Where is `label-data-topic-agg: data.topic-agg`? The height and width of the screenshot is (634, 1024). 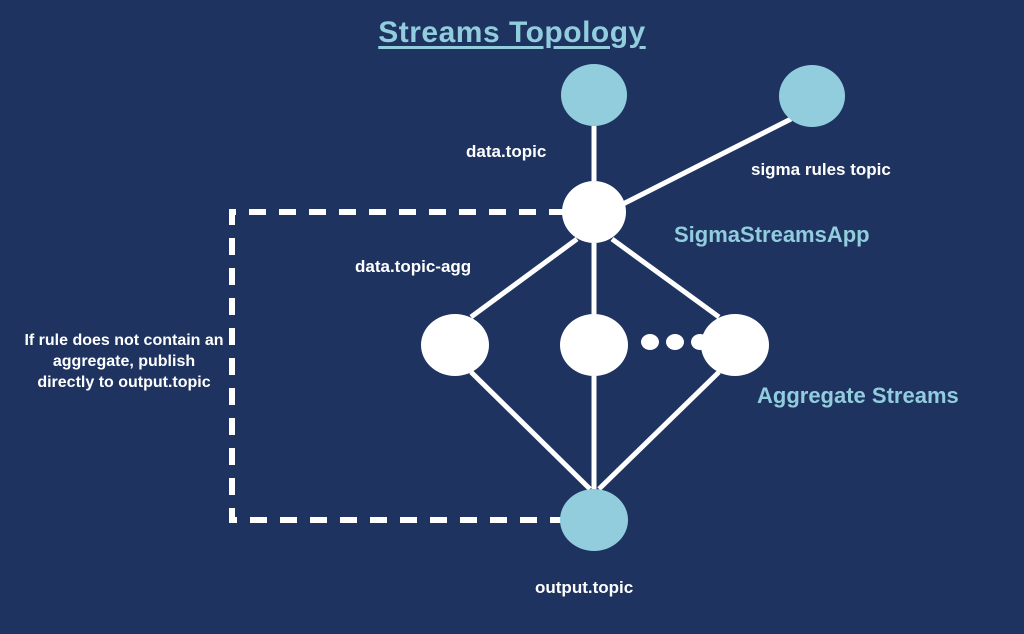
label-data-topic-agg: data.topic-agg is located at coordinates (413, 266).